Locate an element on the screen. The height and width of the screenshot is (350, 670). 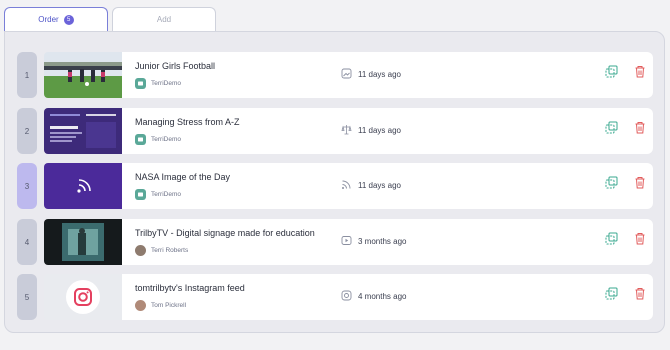
item-index: 1 is located at coordinates (27, 75).